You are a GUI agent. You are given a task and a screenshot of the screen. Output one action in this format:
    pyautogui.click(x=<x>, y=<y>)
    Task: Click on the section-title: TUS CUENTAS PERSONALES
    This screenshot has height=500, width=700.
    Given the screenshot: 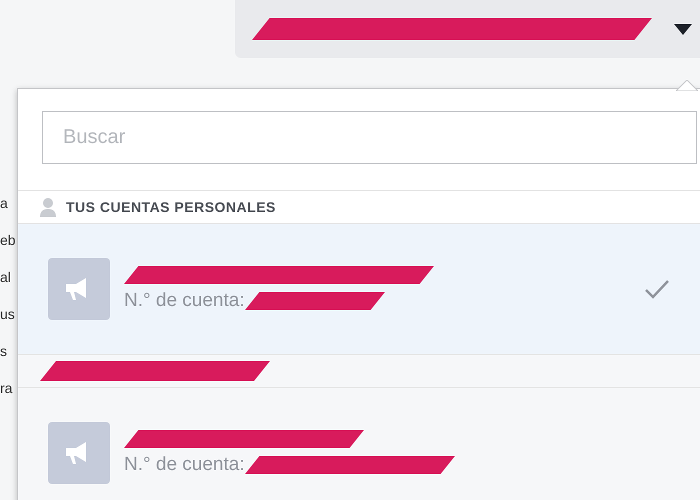 What is the action you would take?
    pyautogui.click(x=171, y=207)
    